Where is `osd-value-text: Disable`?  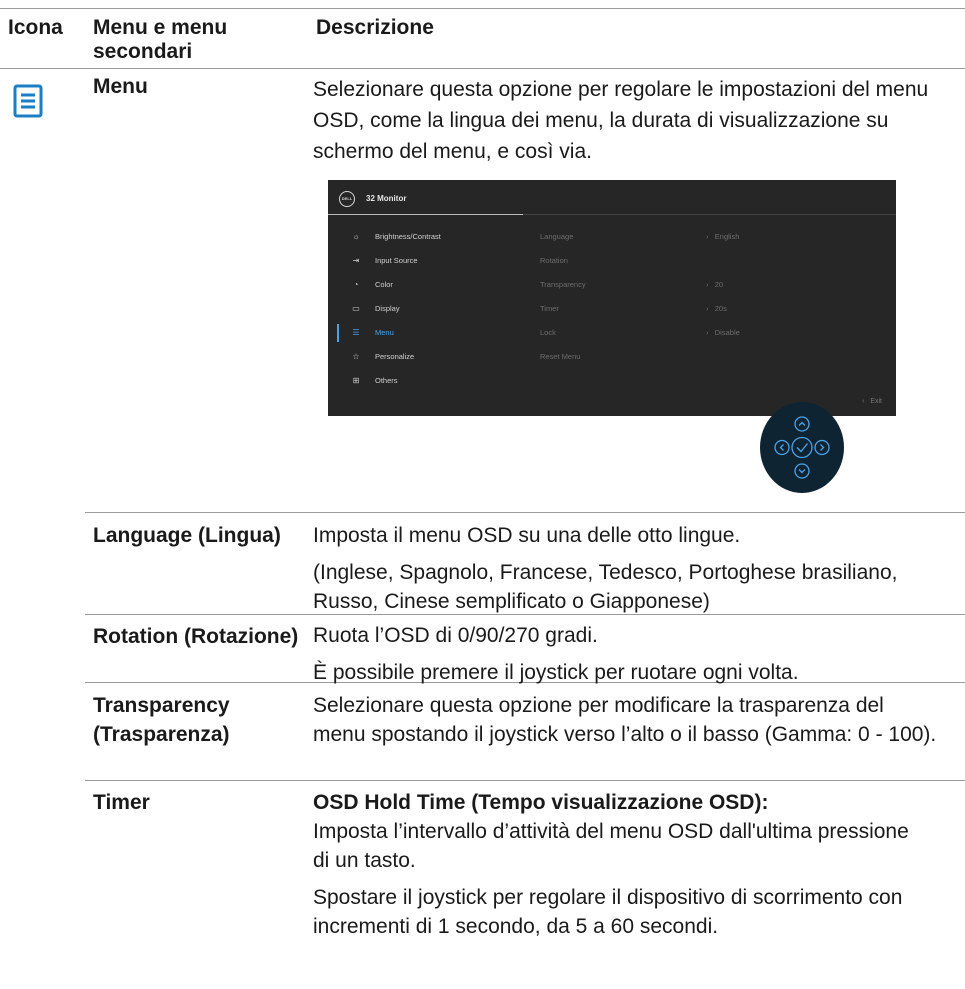
osd-value-text: Disable is located at coordinates (727, 332).